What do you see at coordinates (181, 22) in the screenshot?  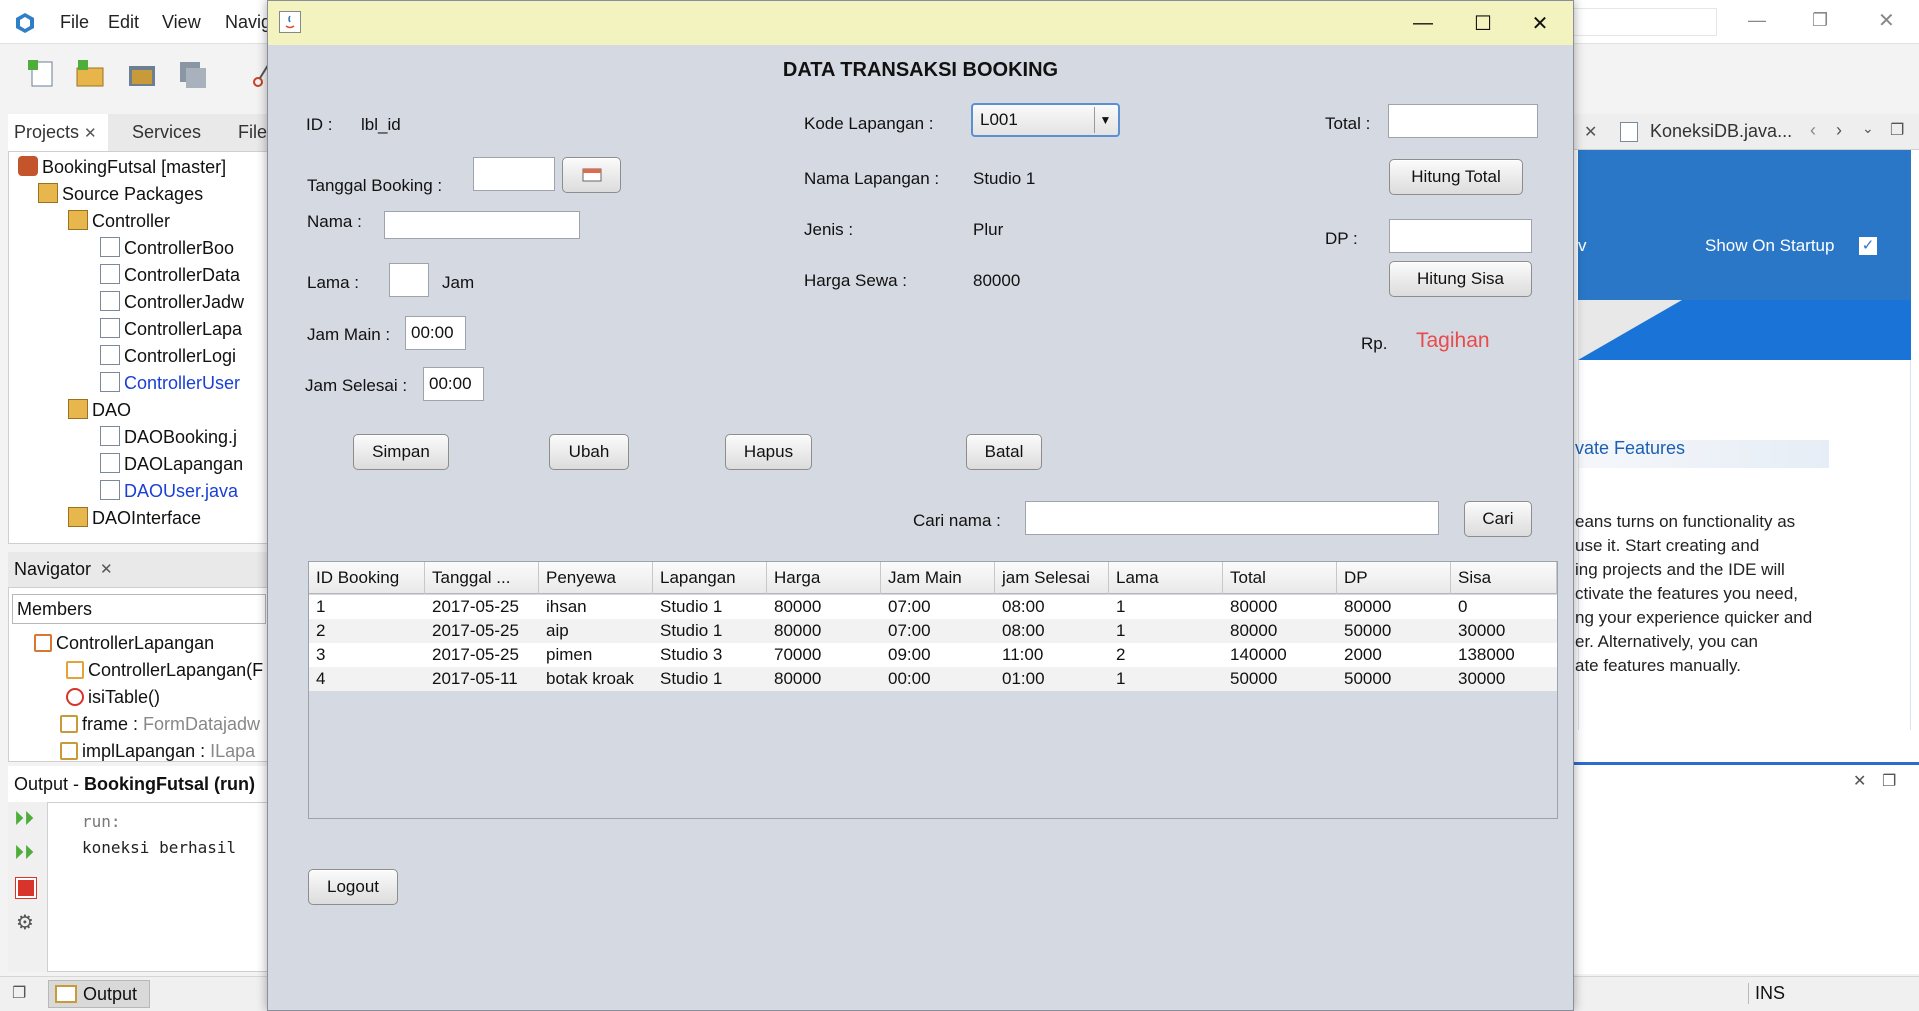 I see `menu-view: View` at bounding box center [181, 22].